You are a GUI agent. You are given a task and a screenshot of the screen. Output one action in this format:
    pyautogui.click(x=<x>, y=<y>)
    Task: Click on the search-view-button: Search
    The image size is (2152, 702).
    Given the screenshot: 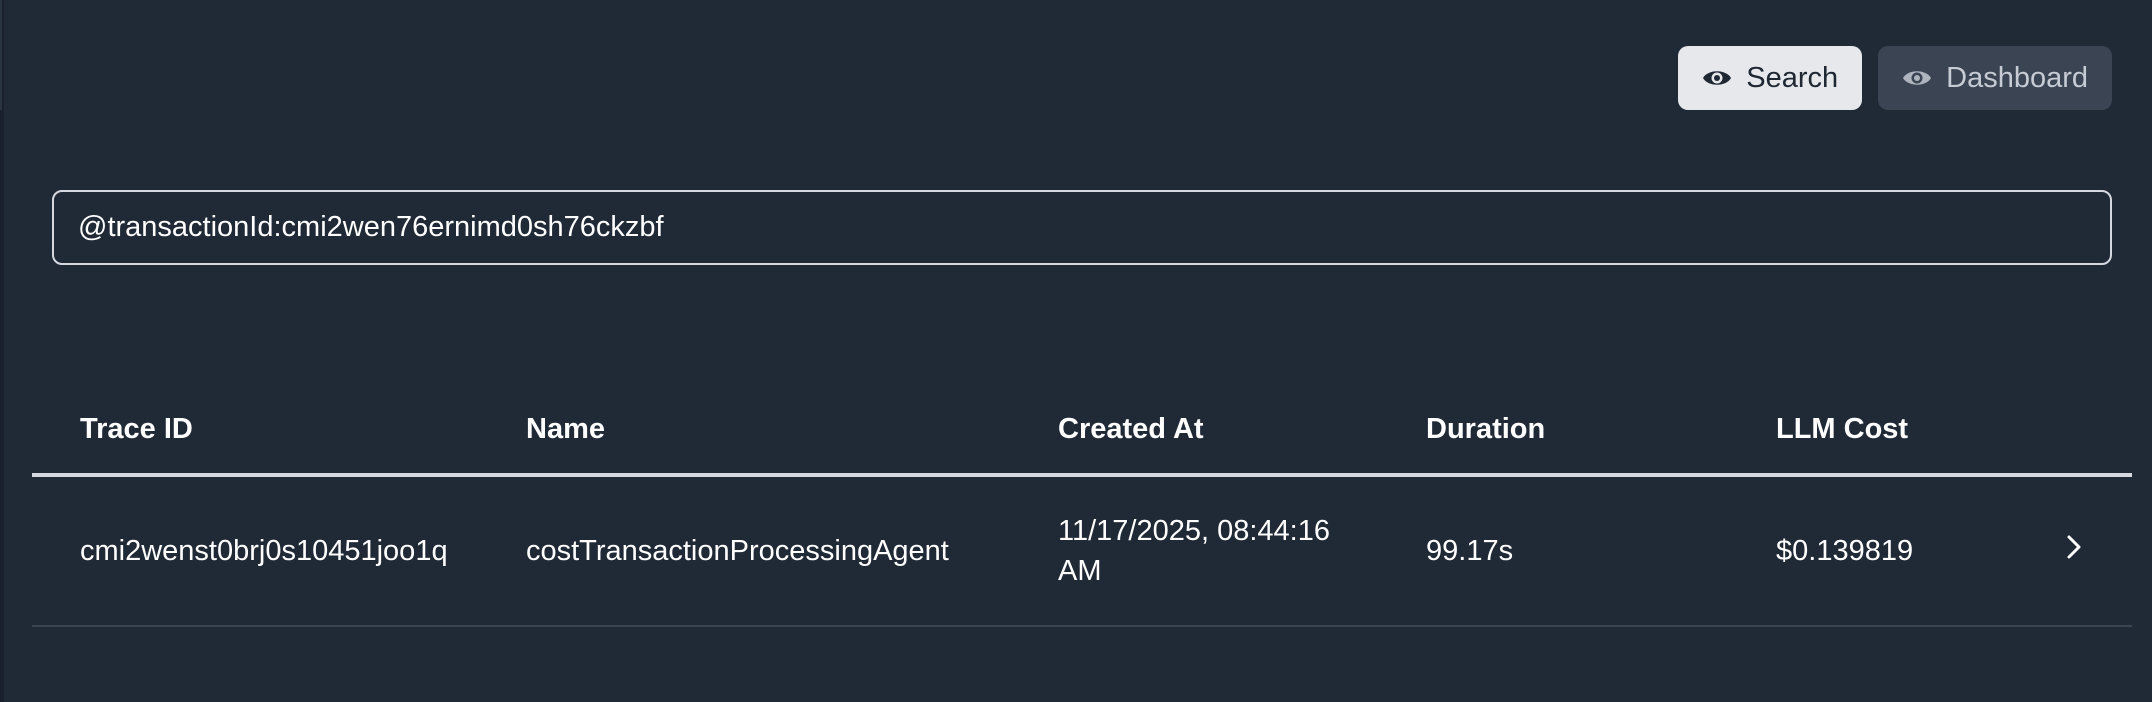 What is the action you would take?
    pyautogui.click(x=1770, y=78)
    